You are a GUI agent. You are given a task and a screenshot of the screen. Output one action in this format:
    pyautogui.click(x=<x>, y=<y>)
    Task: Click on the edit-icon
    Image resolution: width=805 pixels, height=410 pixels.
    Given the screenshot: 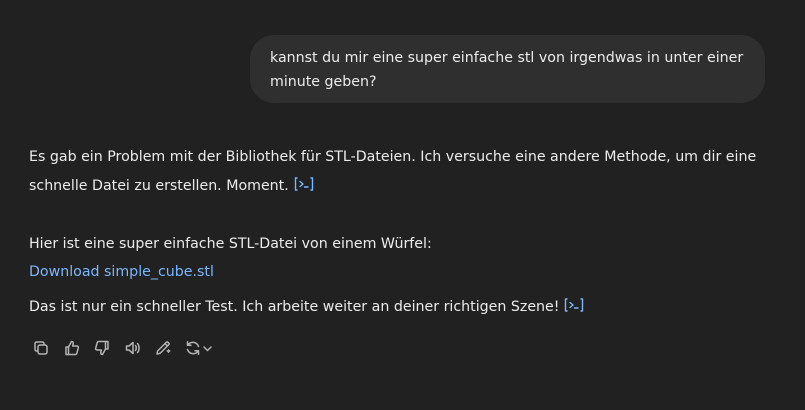 What is the action you would take?
    pyautogui.click(x=163, y=348)
    